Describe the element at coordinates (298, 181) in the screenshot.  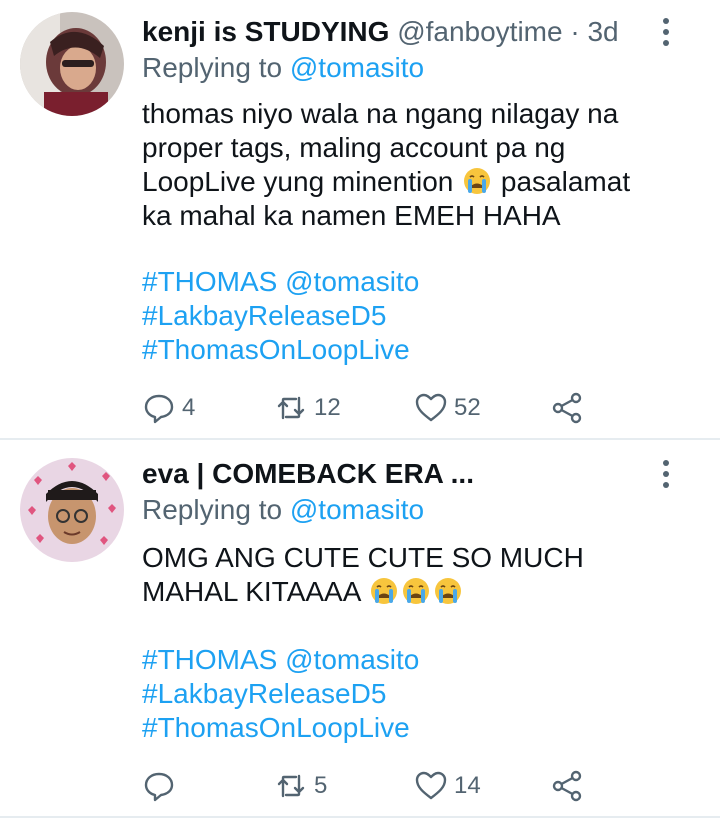
I see `body-text-segment: LoopLive yung minention` at that location.